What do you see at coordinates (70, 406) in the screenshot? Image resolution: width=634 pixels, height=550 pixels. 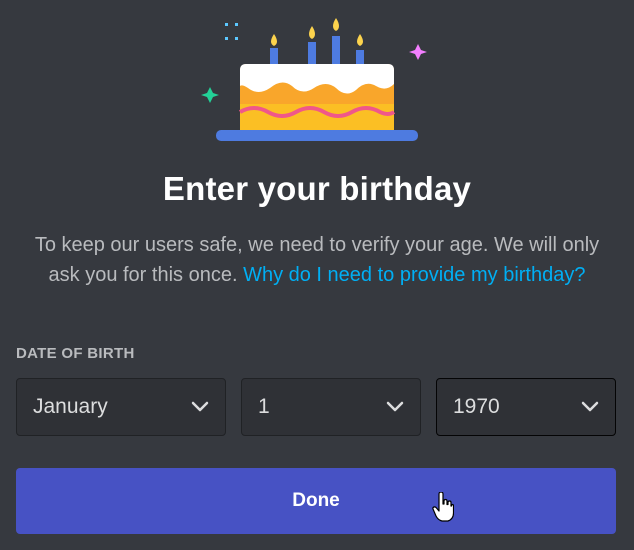 I see `month-value: January` at bounding box center [70, 406].